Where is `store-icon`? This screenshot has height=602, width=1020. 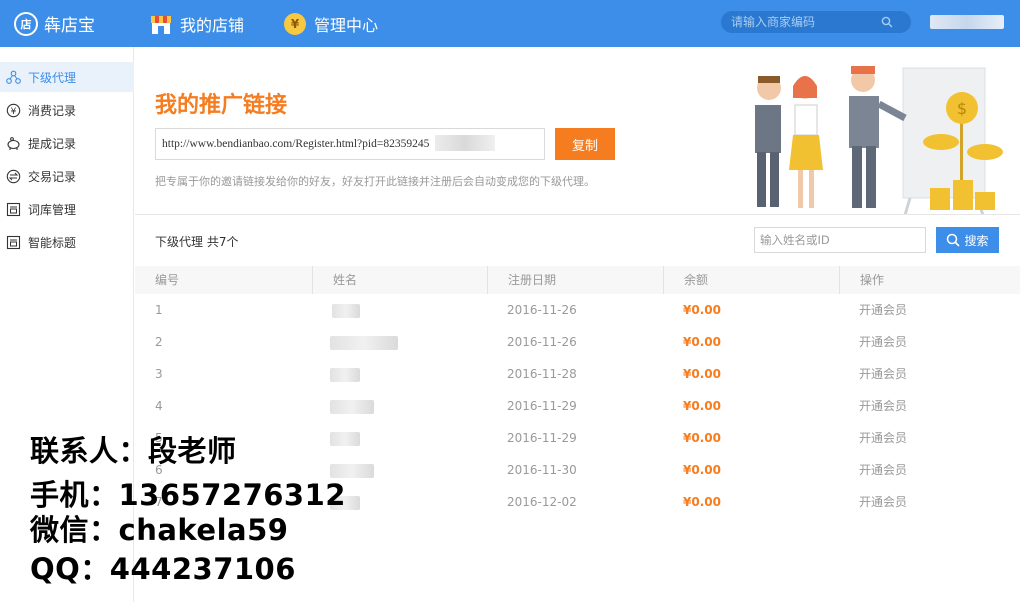
store-icon is located at coordinates (161, 25).